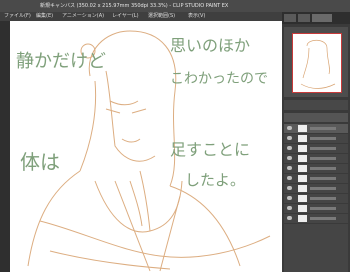 The height and width of the screenshot is (272, 350). What do you see at coordinates (215, 180) in the screenshot?
I see `text-right-4: したよ。` at bounding box center [215, 180].